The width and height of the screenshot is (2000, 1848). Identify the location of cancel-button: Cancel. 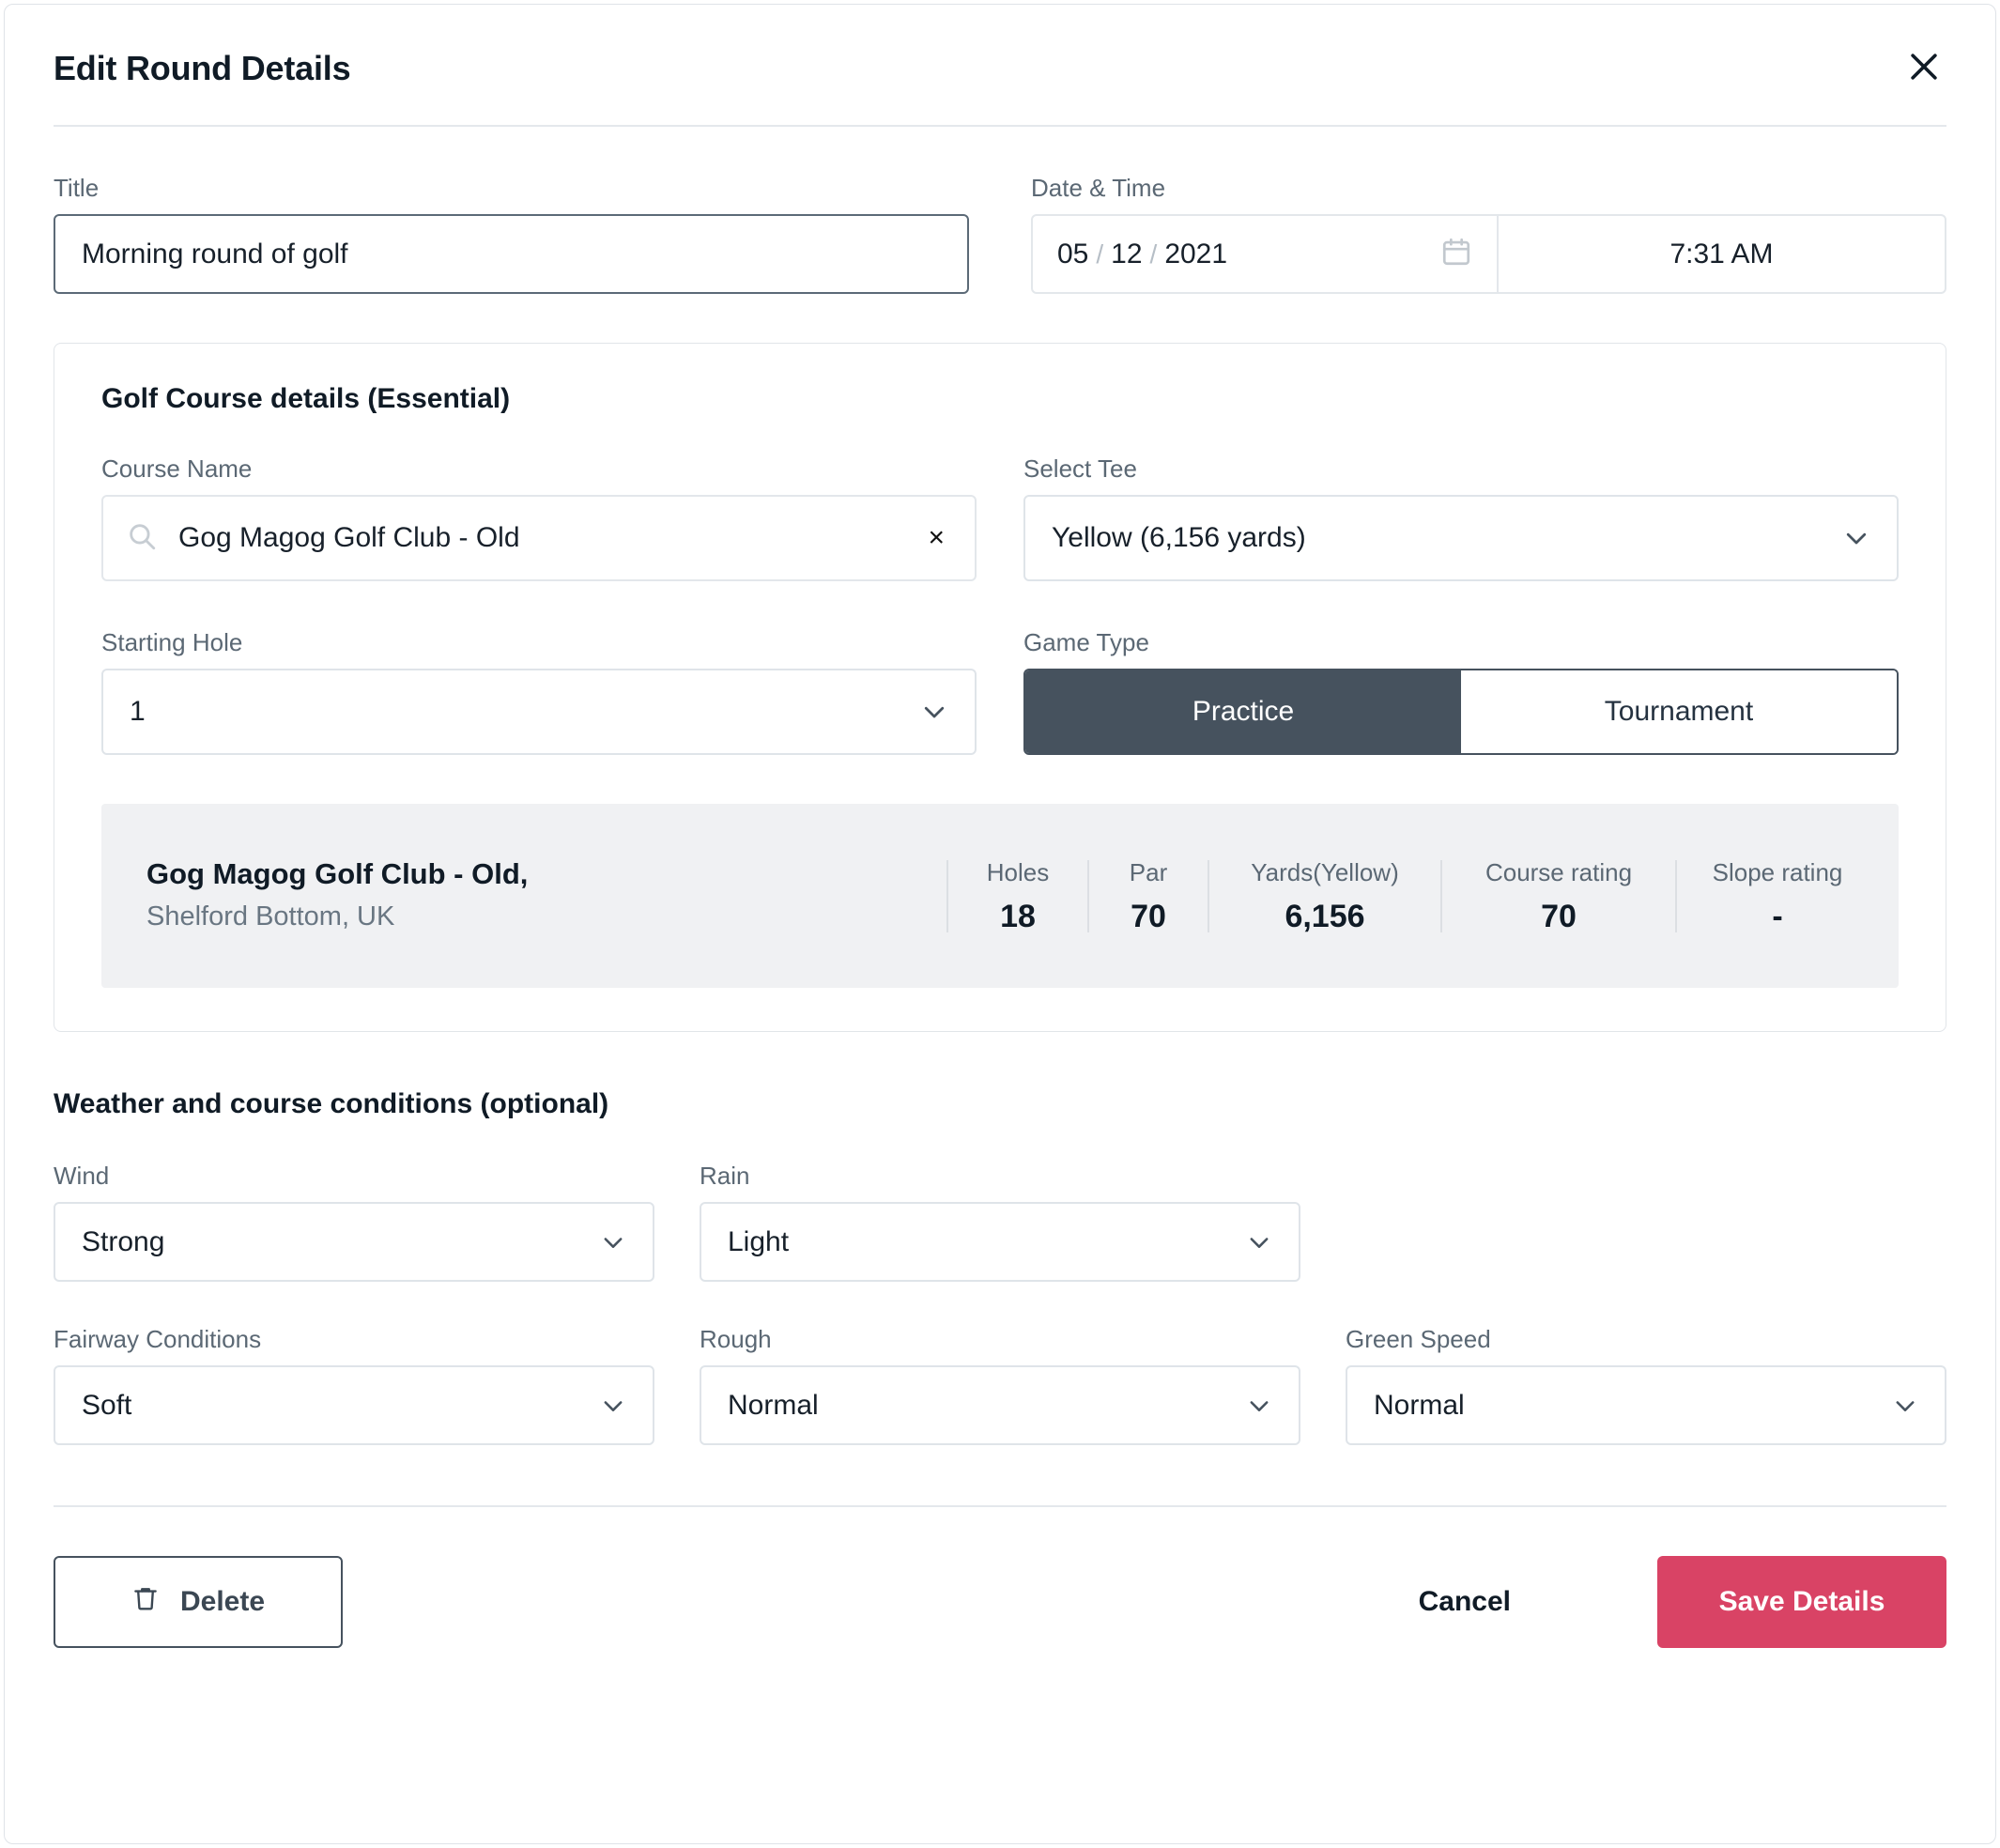
(1465, 1602).